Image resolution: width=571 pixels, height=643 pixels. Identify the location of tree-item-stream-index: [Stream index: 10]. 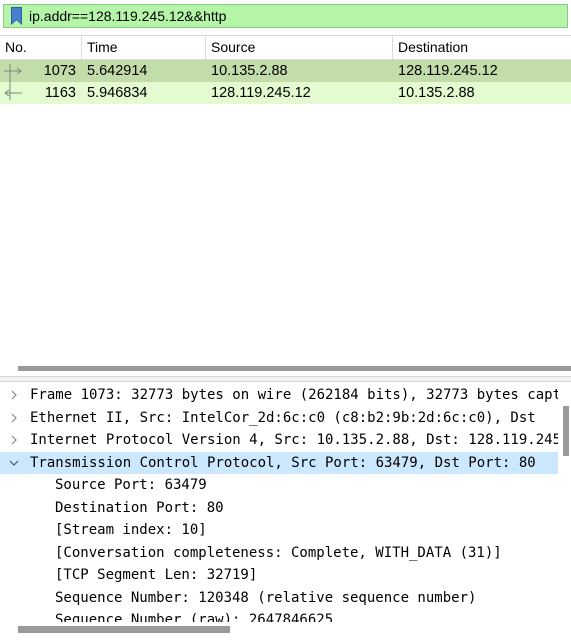
(279, 530).